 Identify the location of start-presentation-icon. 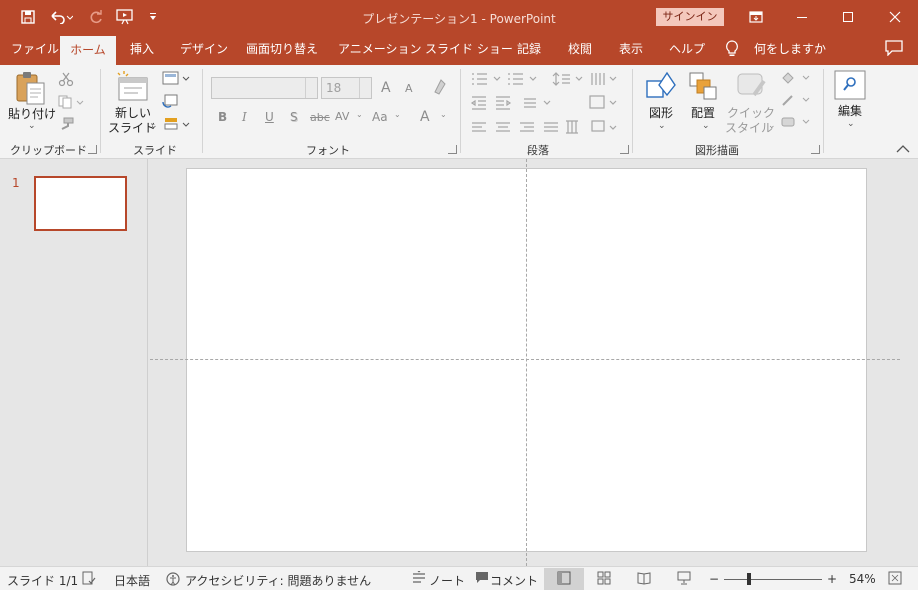
(125, 17).